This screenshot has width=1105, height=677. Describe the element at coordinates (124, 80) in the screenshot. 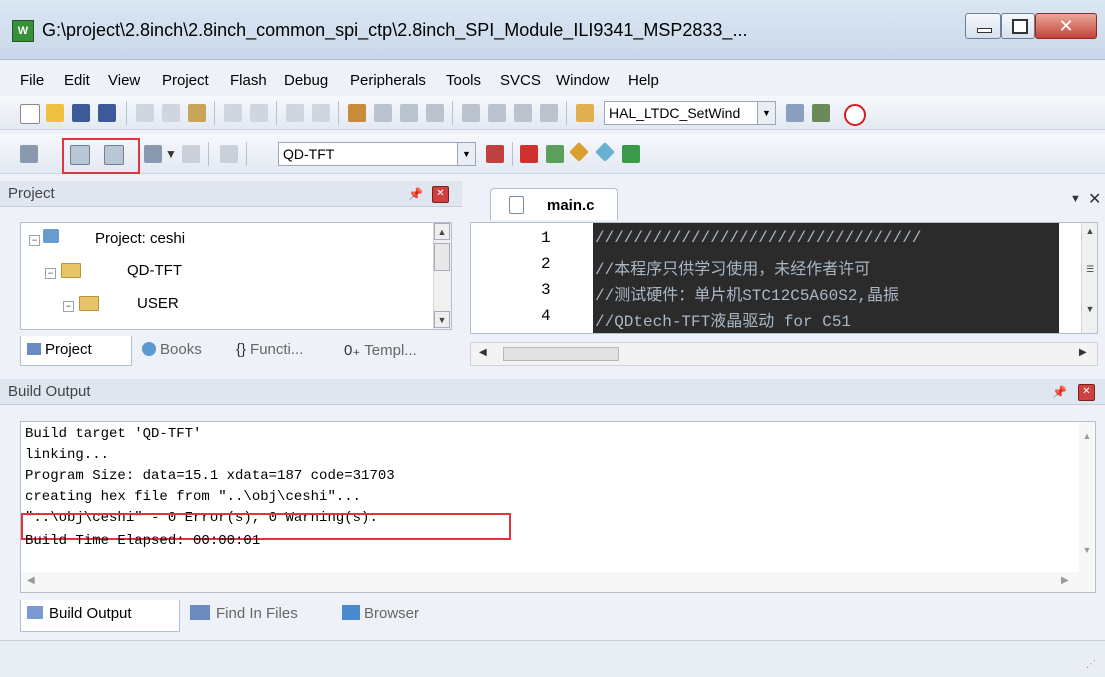

I see `menu-view: View` at that location.